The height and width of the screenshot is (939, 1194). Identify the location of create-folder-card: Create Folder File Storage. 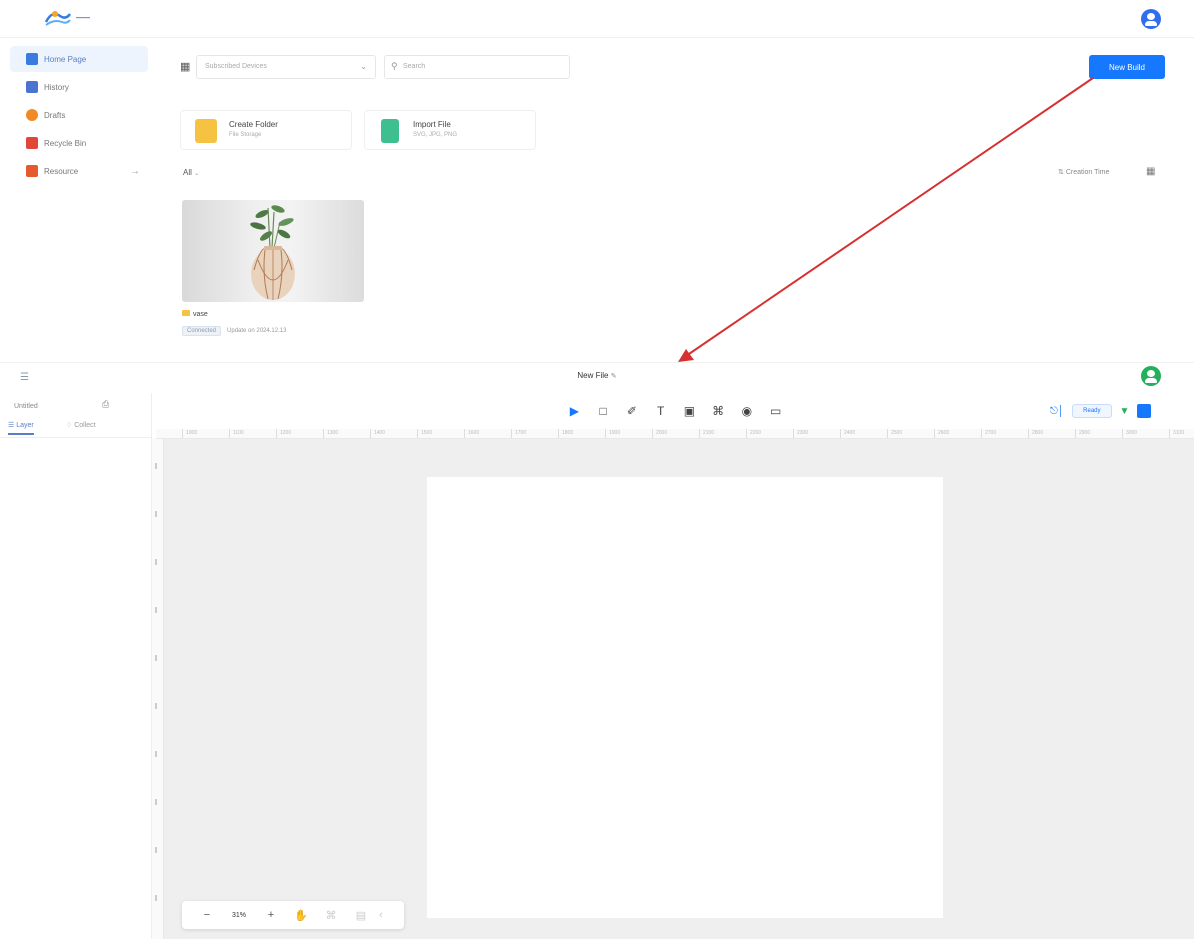
(266, 130).